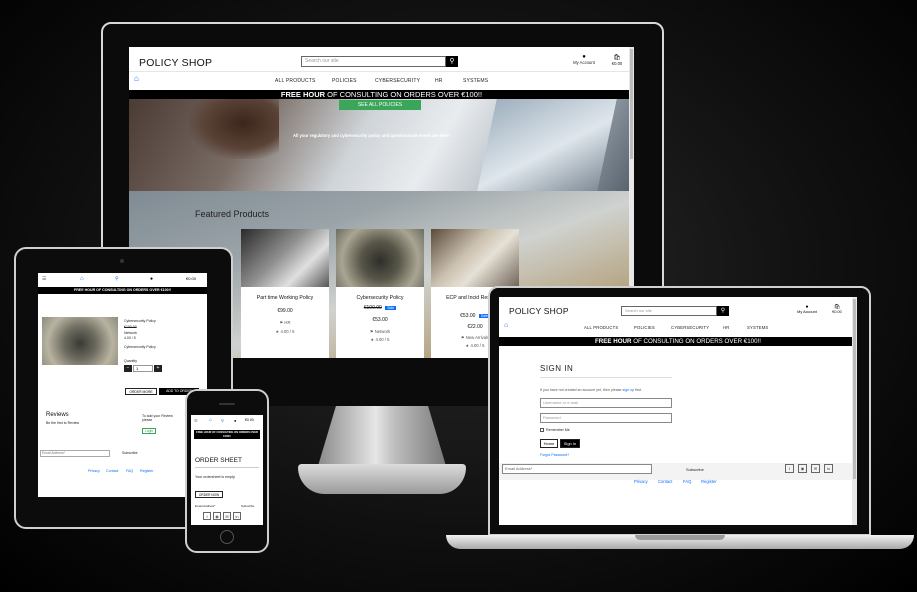 The image size is (917, 592). I want to click on quantity-input: 1, so click(143, 368).